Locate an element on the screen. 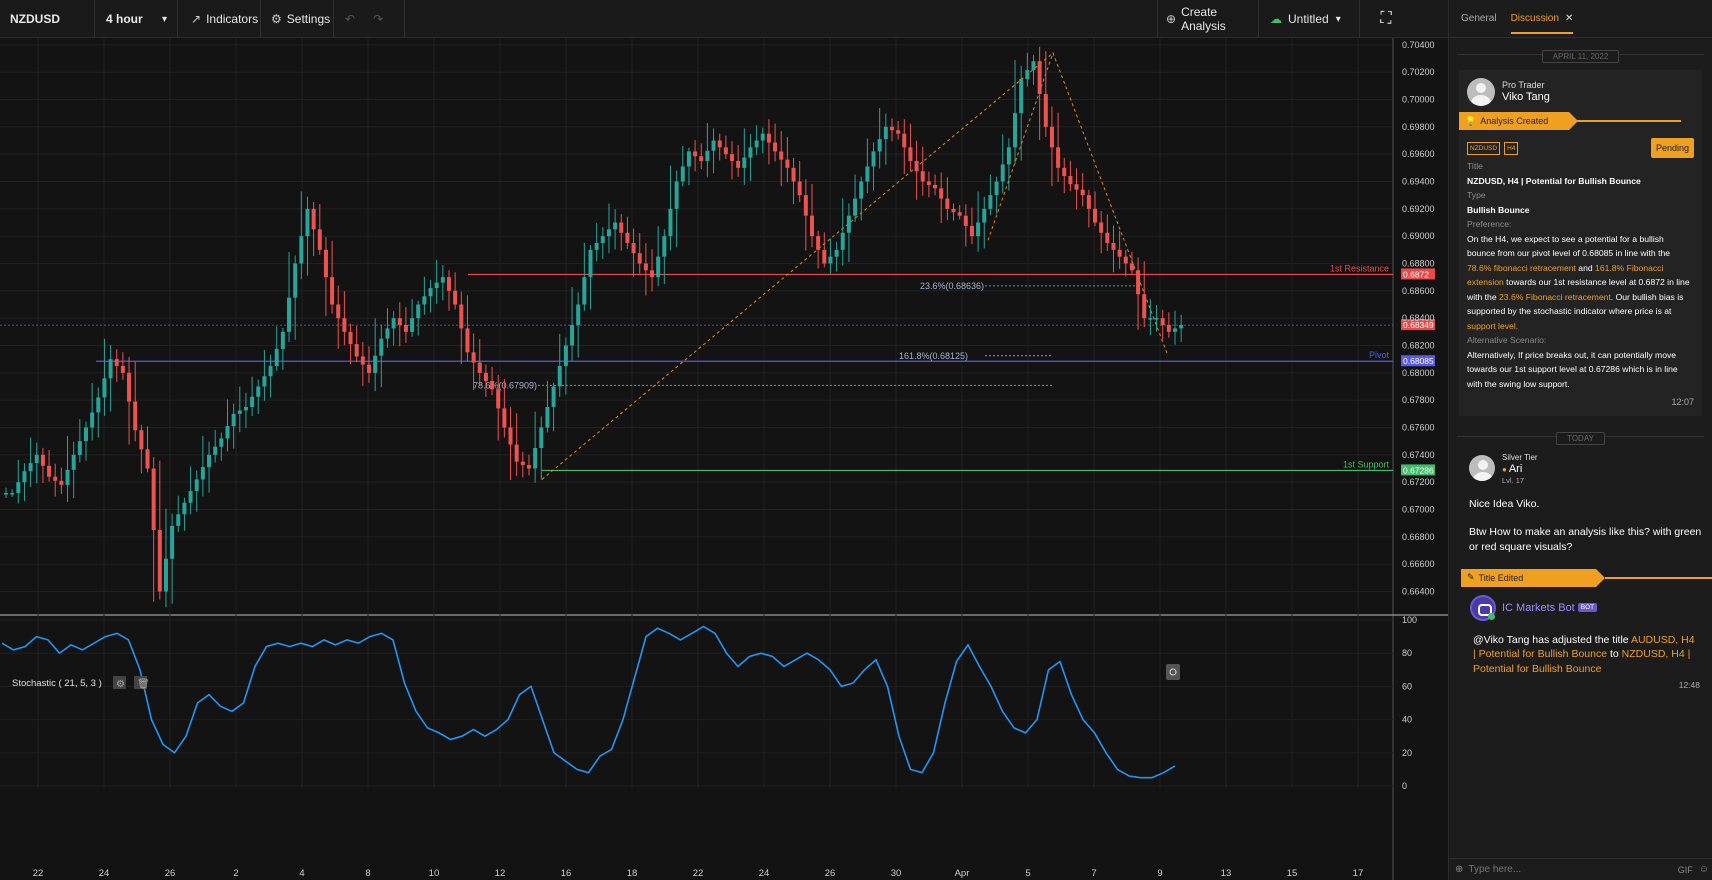 Image resolution: width=1712 pixels, height=880 pixels. commenter-level: Lvl. 17 is located at coordinates (1513, 480).